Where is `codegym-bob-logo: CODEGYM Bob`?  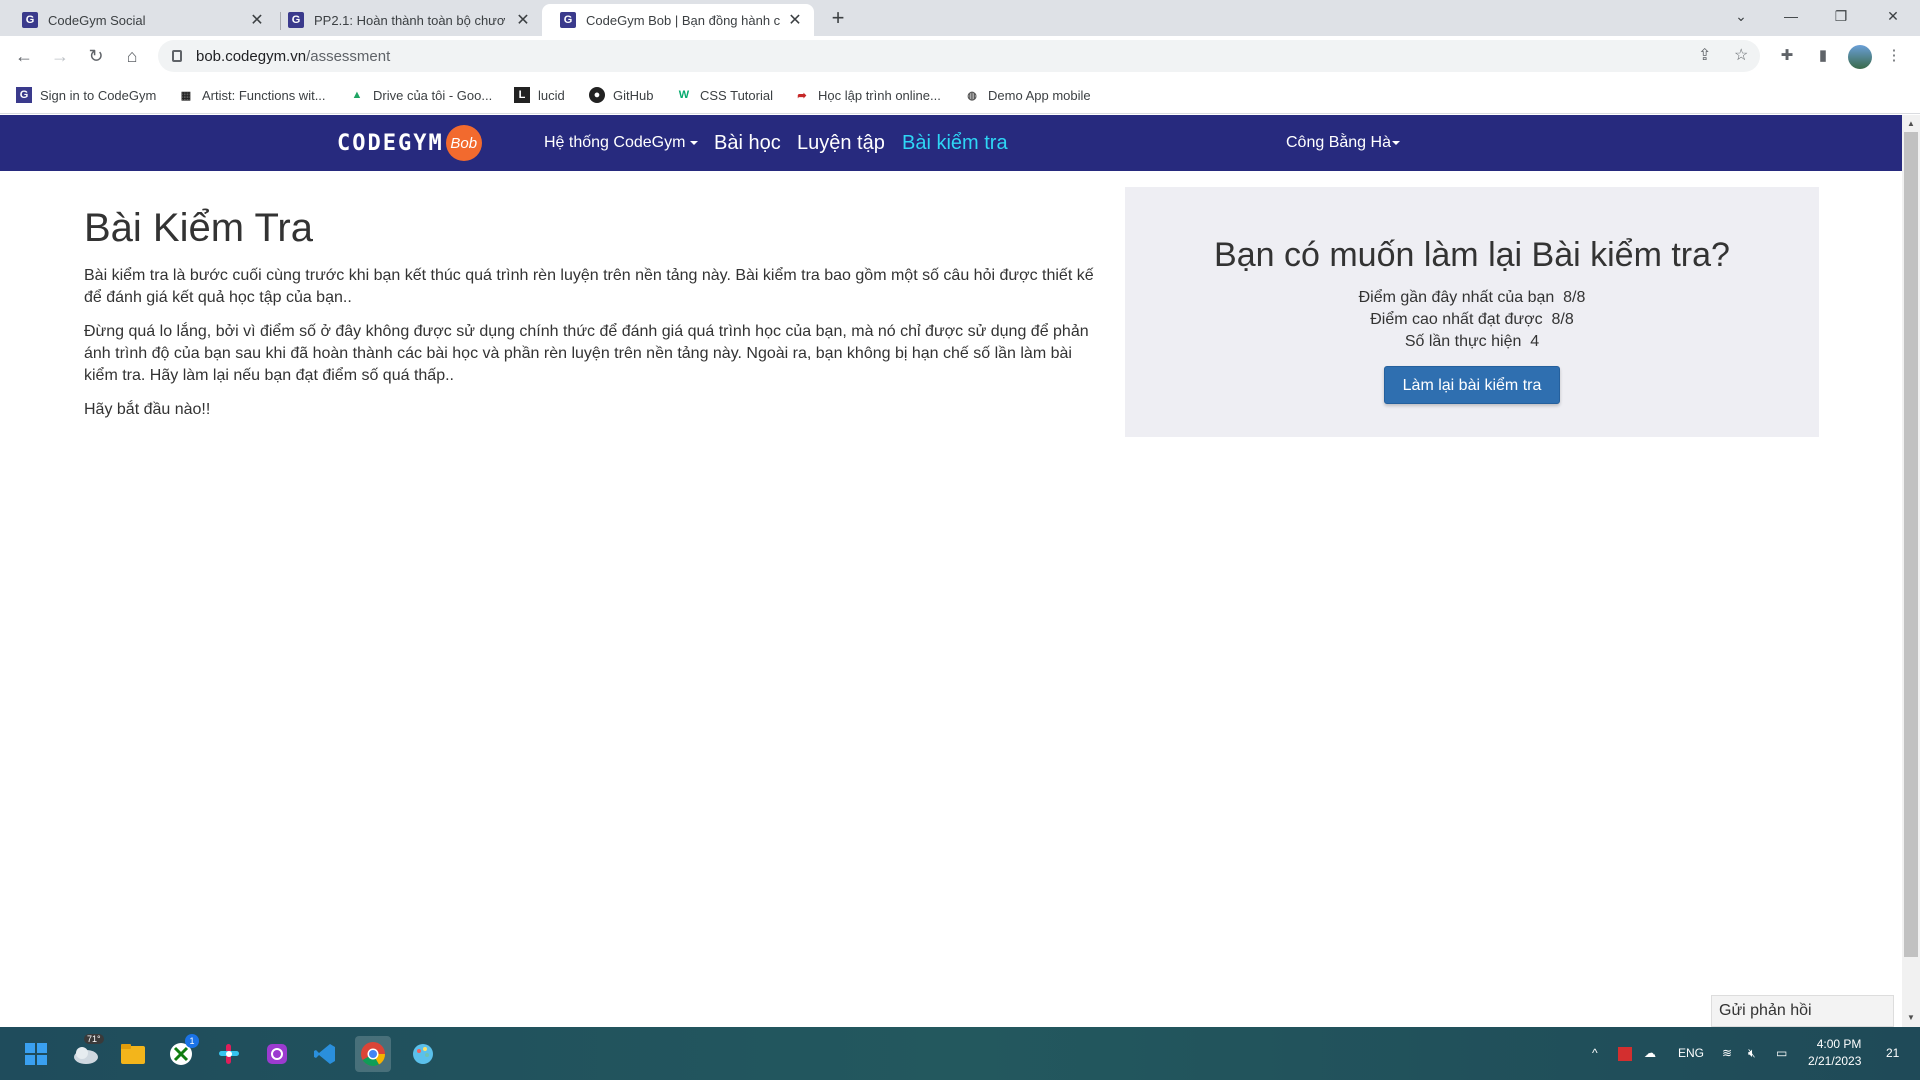
codegym-bob-logo: CODEGYM Bob is located at coordinates (409, 143).